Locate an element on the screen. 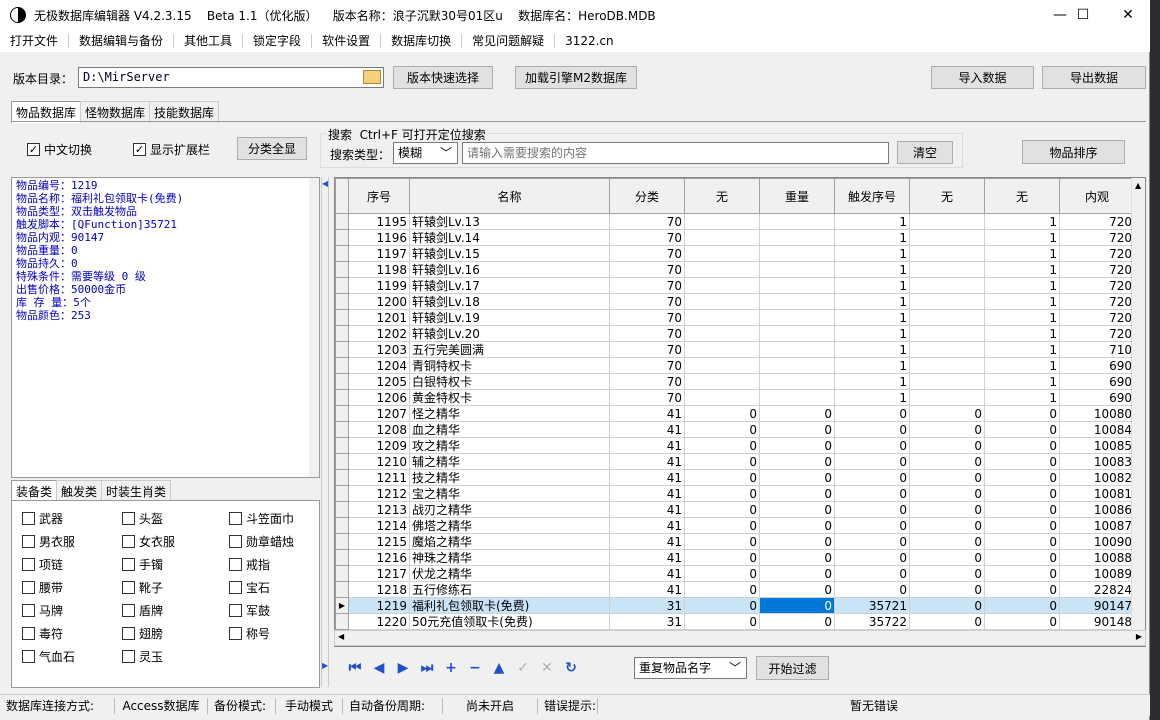 The height and width of the screenshot is (720, 1160). cell-name: 宝之精华 is located at coordinates (509, 493).